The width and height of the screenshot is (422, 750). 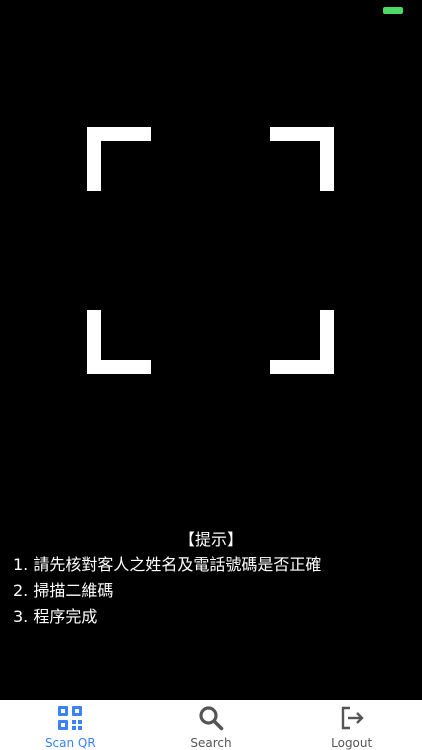 What do you see at coordinates (55, 616) in the screenshot?
I see `hint-item-3: 3. 程序完成` at bounding box center [55, 616].